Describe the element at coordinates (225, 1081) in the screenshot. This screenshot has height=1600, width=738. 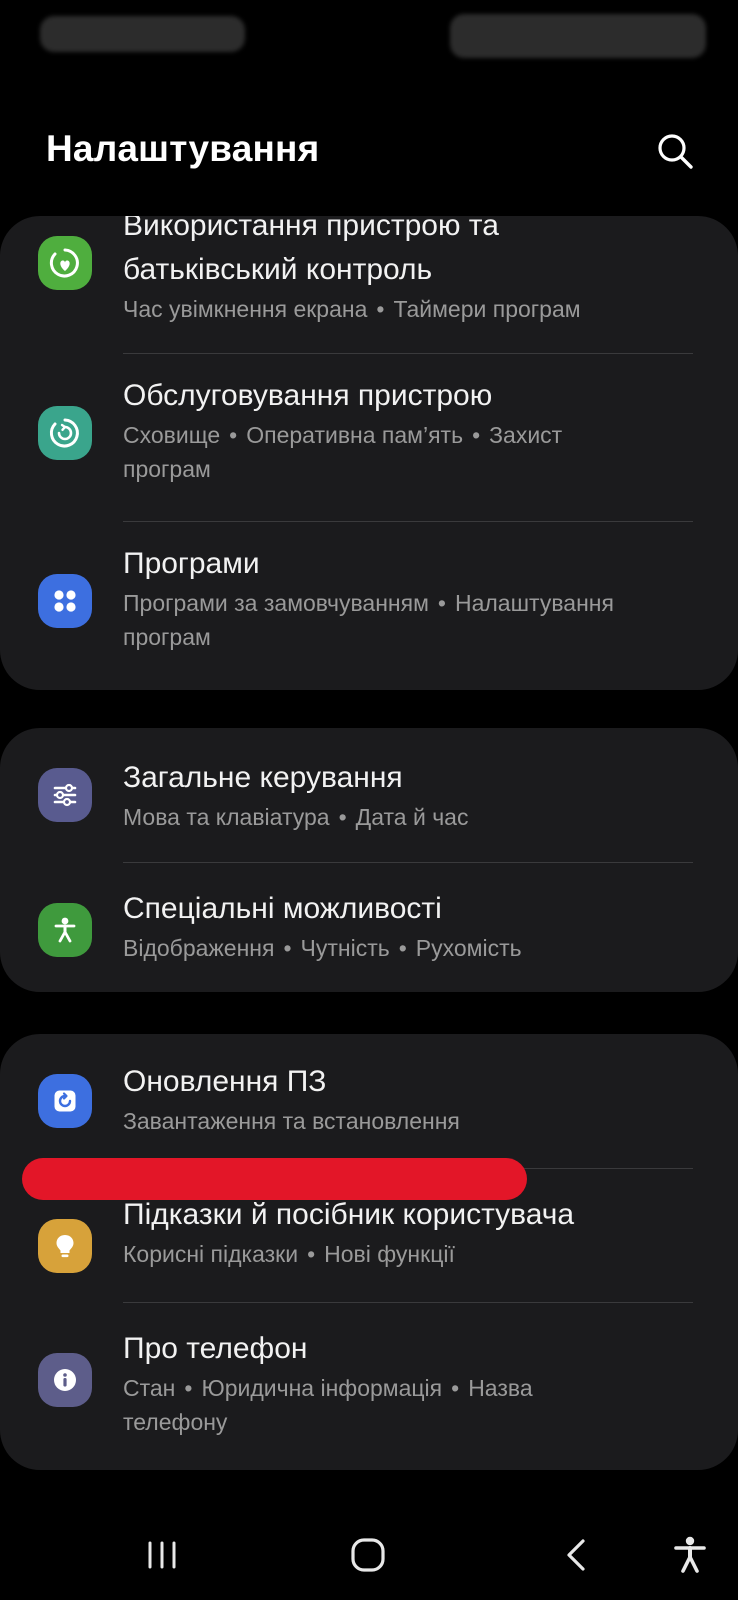
I see `item-title: Оновлення ПЗ` at that location.